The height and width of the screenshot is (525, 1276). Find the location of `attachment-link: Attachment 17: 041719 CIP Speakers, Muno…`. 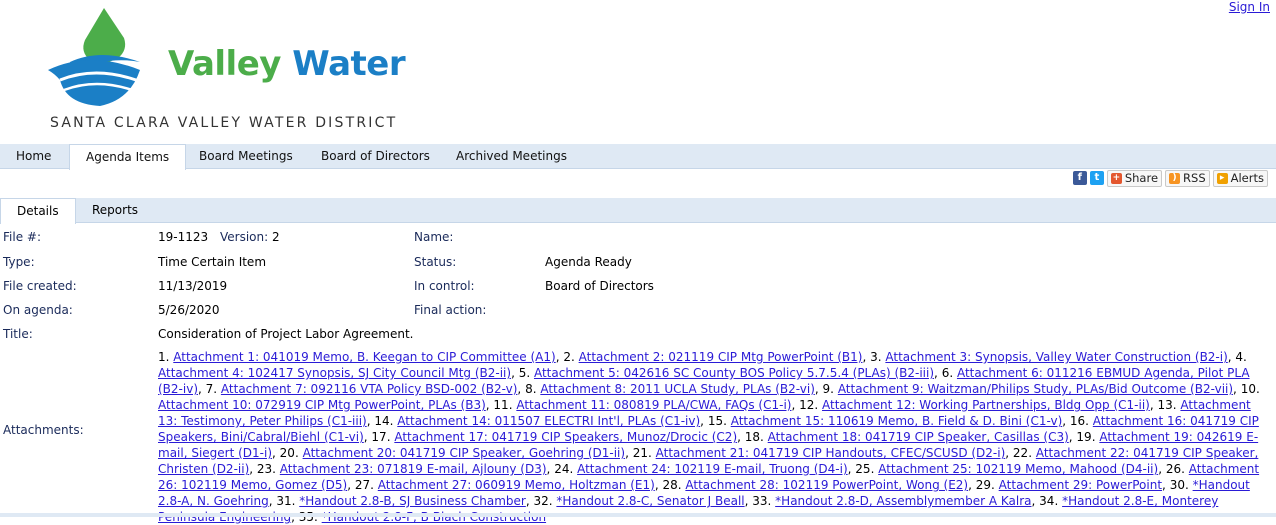

attachment-link: Attachment 17: 041719 CIP Speakers, Muno… is located at coordinates (565, 437).